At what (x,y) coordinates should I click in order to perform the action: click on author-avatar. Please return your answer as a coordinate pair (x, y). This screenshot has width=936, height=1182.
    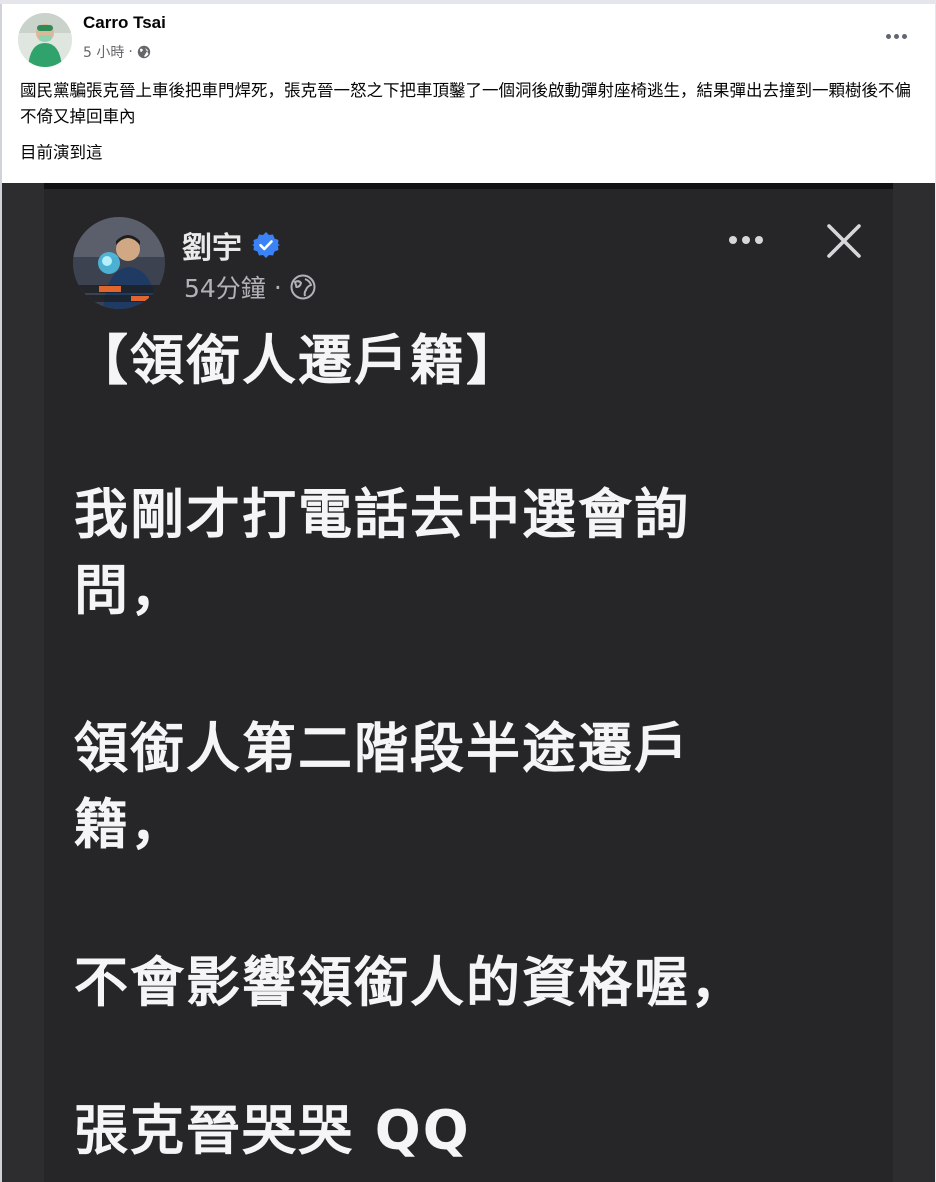
    Looking at the image, I should click on (45, 40).